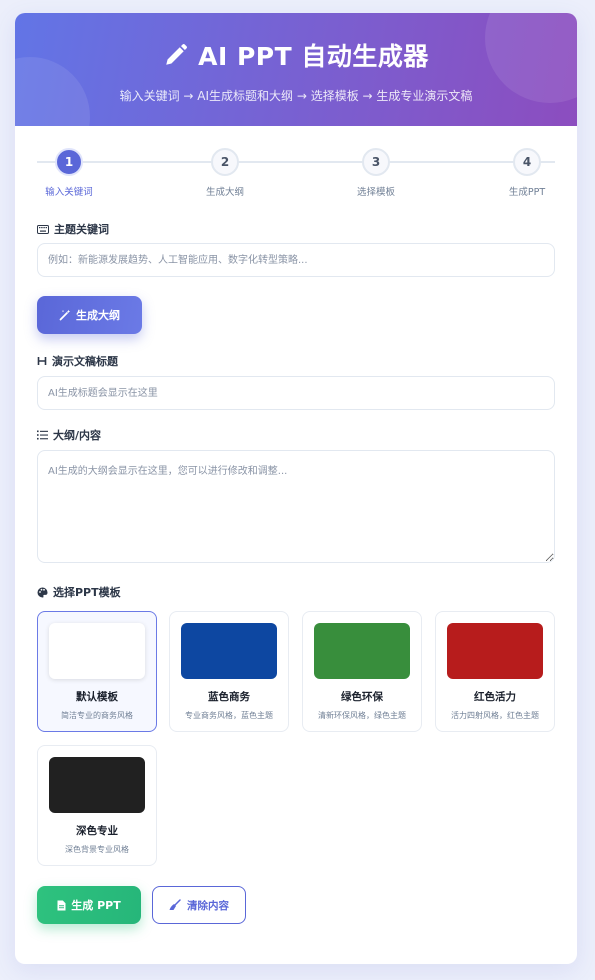 The width and height of the screenshot is (595, 980). I want to click on template-card-red: 红色活力 活力四射风格，红色主题, so click(495, 671).